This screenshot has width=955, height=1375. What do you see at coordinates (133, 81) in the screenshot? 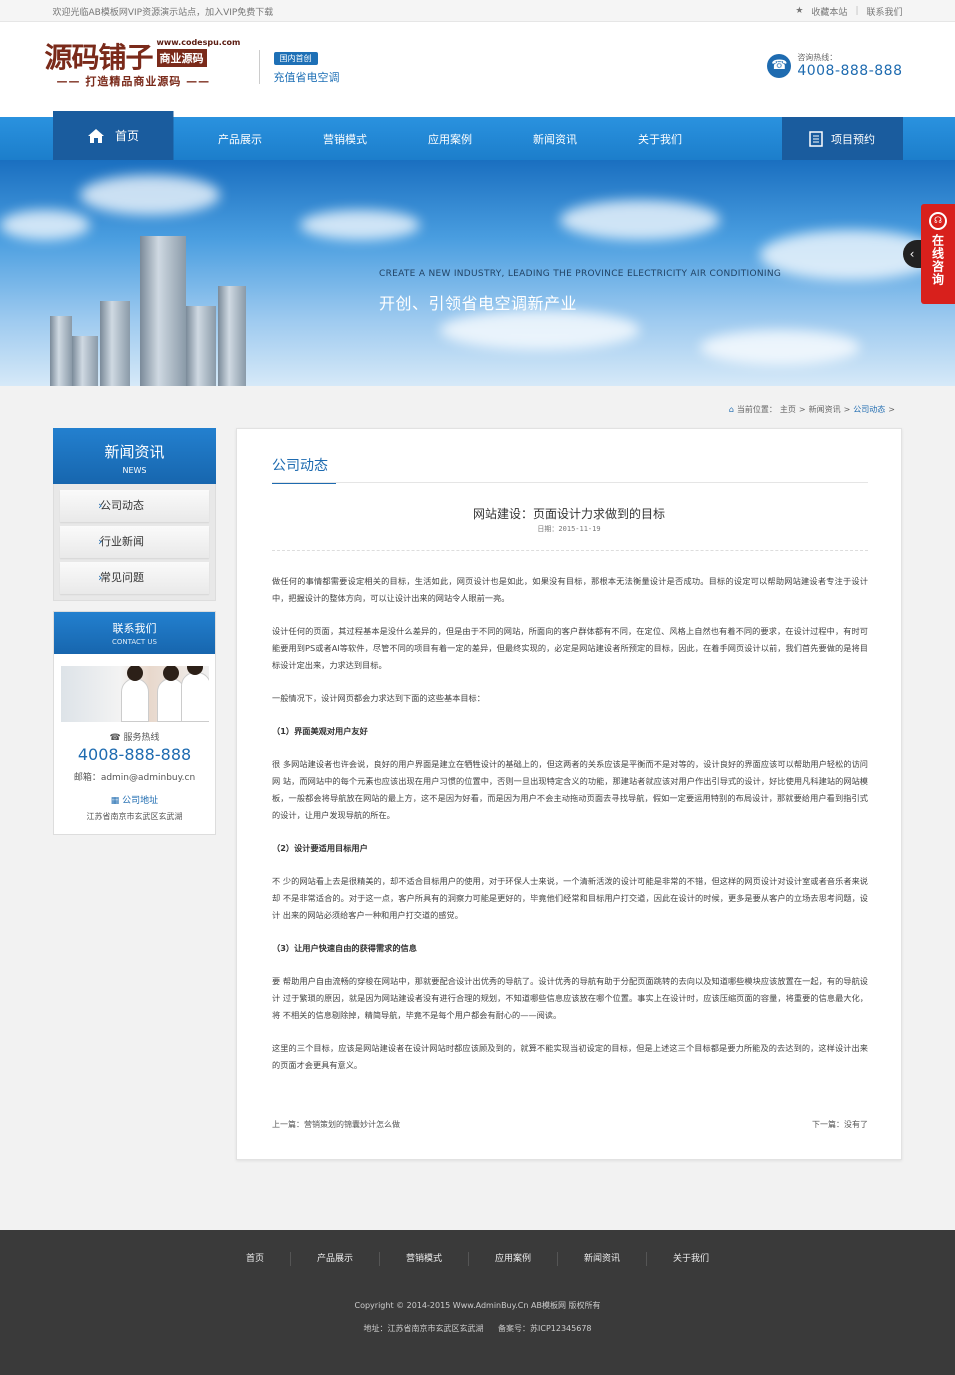
I see `logo-slogan: —— 打造精品商业源码 ——` at bounding box center [133, 81].